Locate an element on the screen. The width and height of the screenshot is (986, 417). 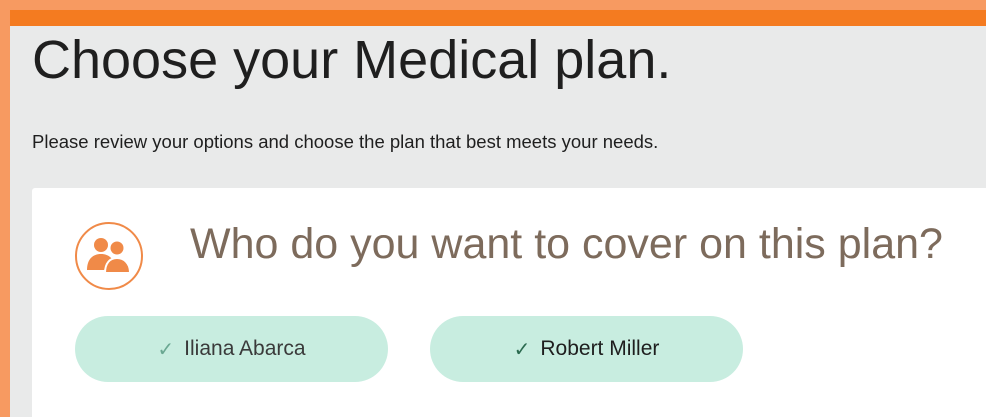
member-toggle-robert-miller: ✓ Robert Miller is located at coordinates (586, 349).